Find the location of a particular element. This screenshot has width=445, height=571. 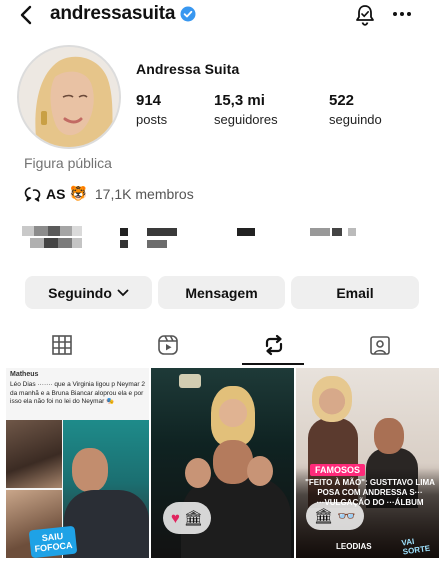

message-button-label: Mensagem is located at coordinates (221, 292).